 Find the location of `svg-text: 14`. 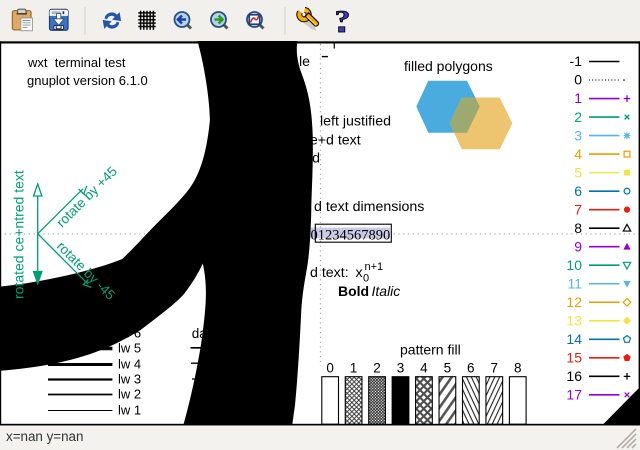

svg-text: 14 is located at coordinates (574, 339).